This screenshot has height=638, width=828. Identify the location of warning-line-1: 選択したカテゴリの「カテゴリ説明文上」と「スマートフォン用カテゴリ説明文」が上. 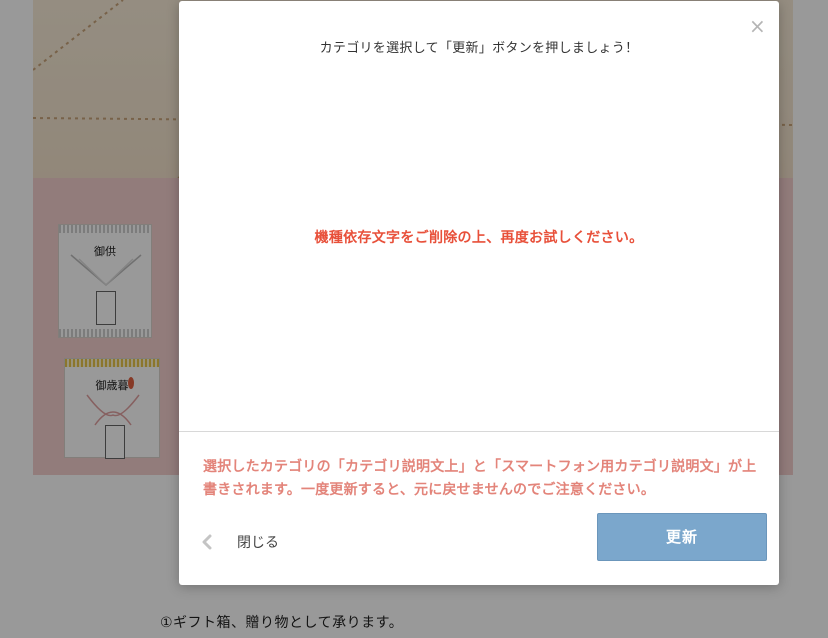
(480, 467).